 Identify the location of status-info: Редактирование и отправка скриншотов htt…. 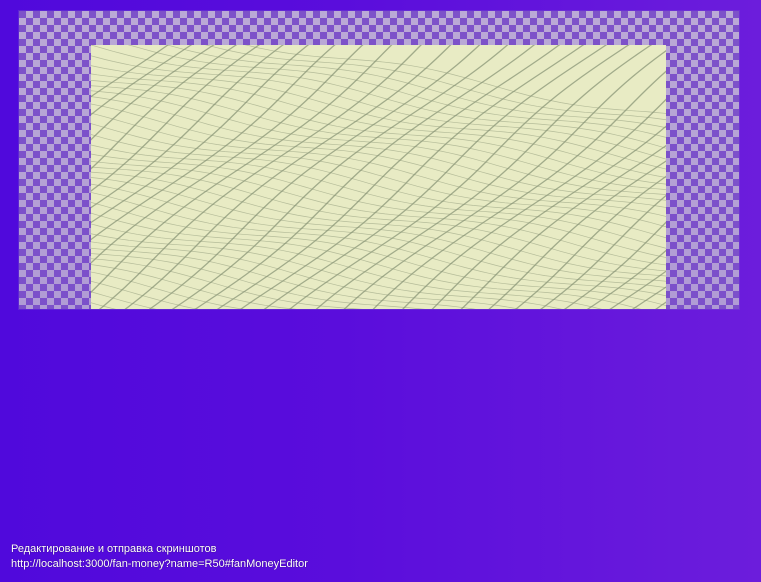
(159, 557).